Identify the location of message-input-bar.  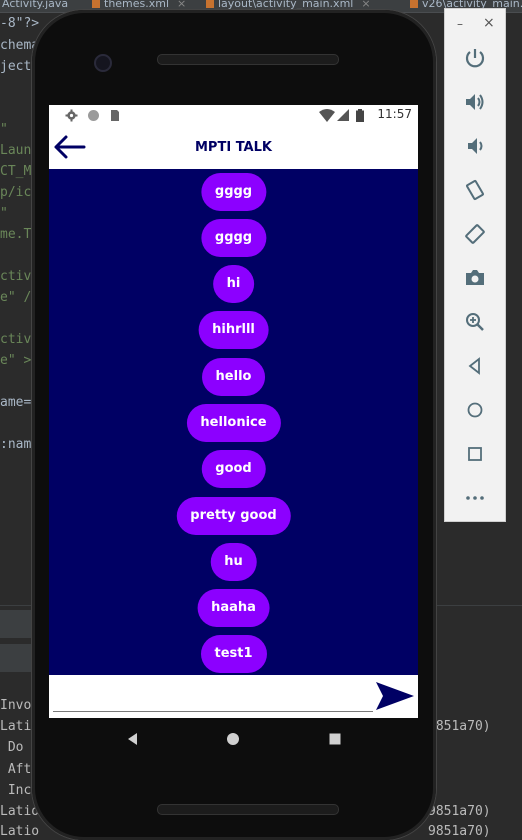
(233, 696).